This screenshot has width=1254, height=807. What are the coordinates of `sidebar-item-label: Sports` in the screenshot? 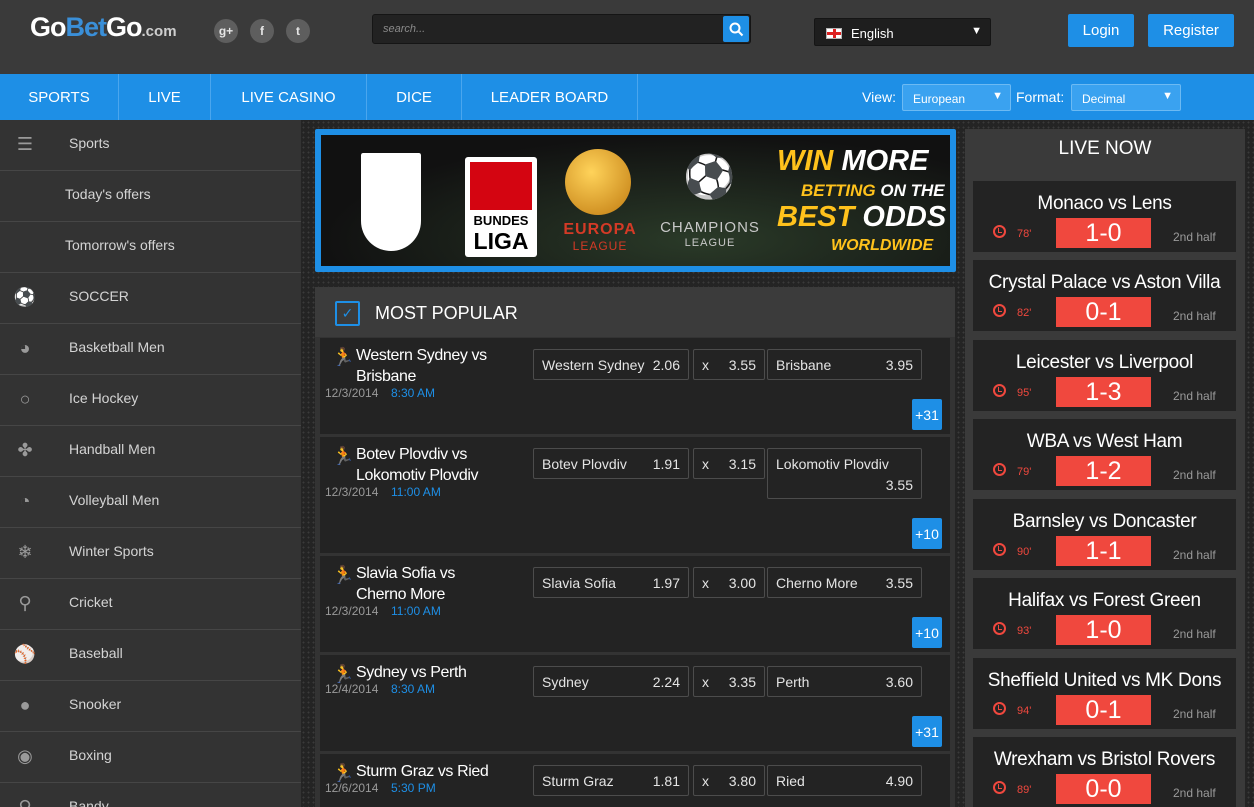 It's located at (89, 143).